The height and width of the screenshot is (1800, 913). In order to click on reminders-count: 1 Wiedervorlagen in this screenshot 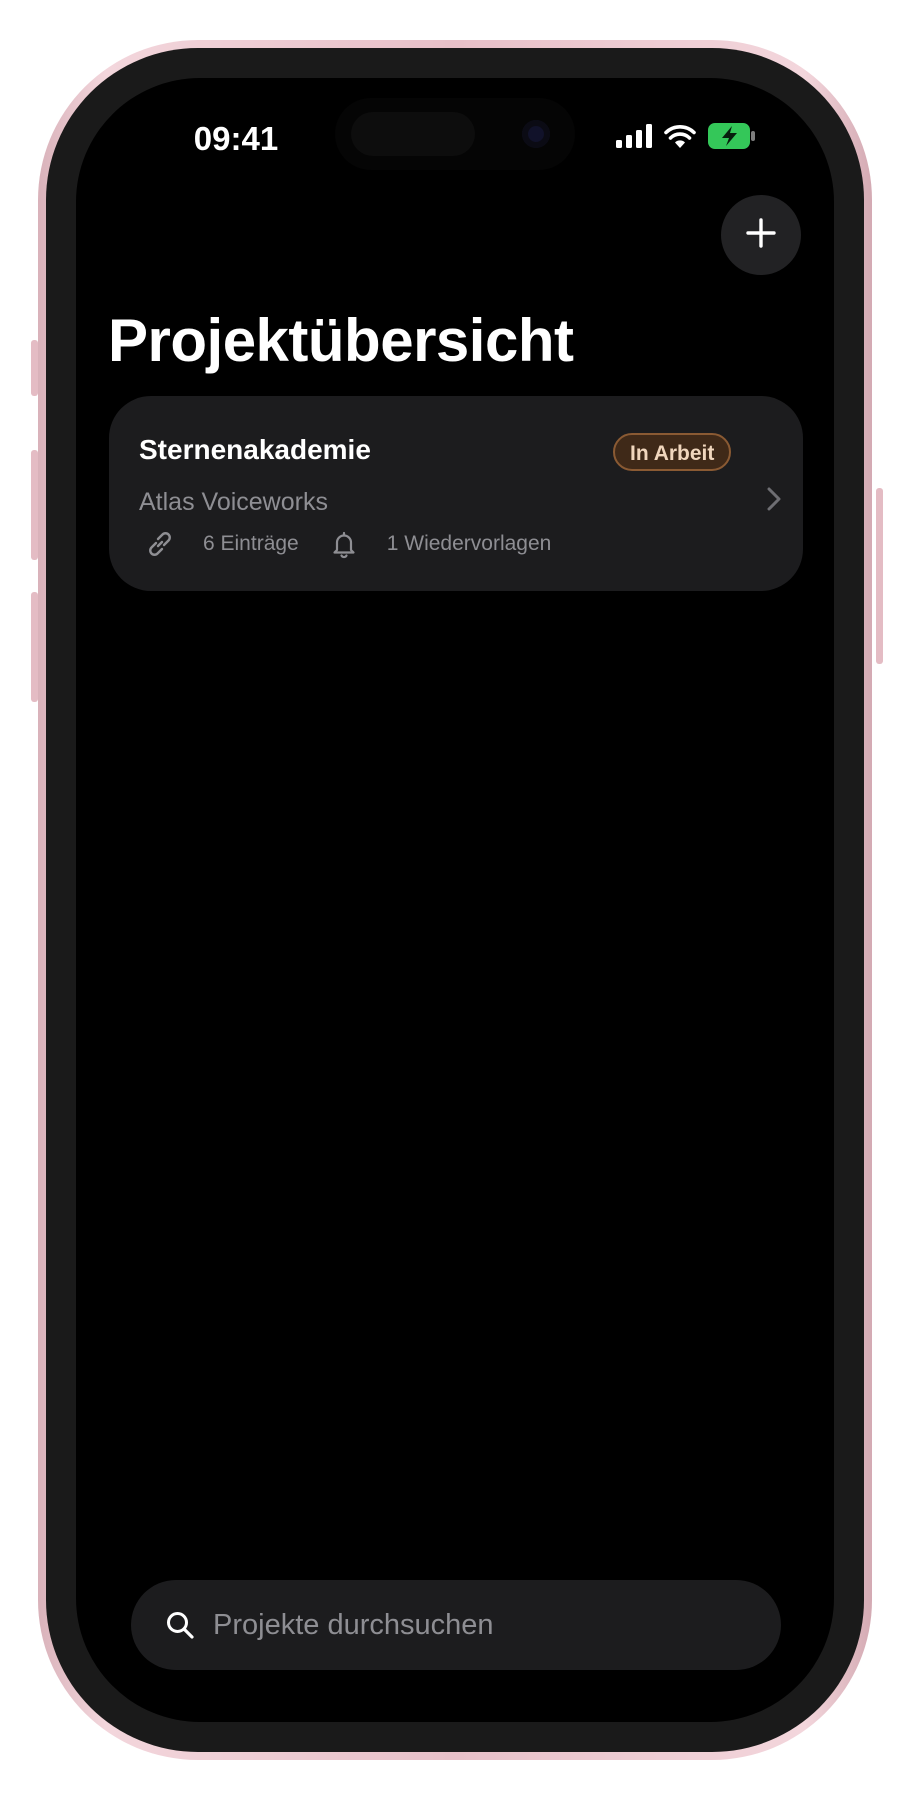, I will do `click(469, 543)`.